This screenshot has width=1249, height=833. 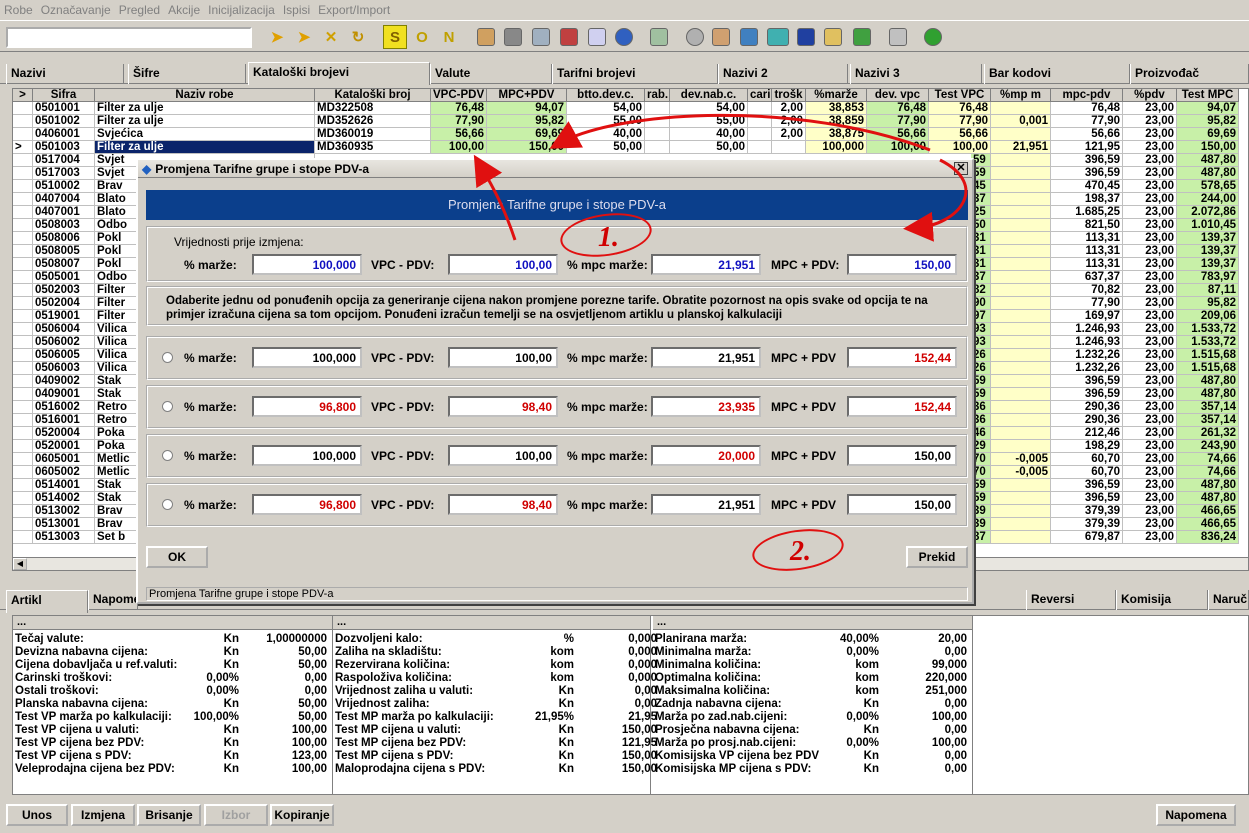 What do you see at coordinates (205, 147) in the screenshot?
I see `grid-cell: Filter za ulje` at bounding box center [205, 147].